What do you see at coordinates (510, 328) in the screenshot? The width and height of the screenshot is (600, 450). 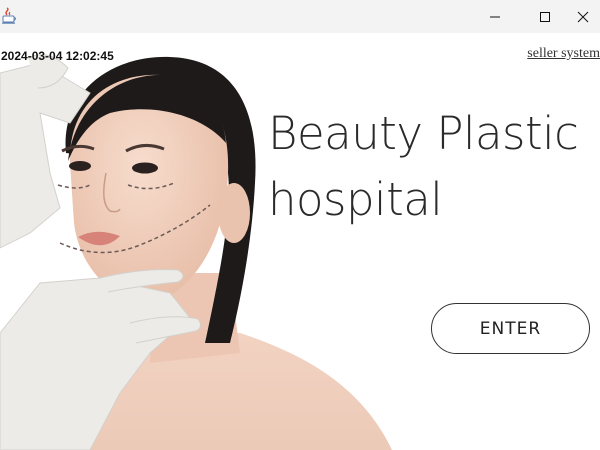 I see `enter-button: ENTER` at bounding box center [510, 328].